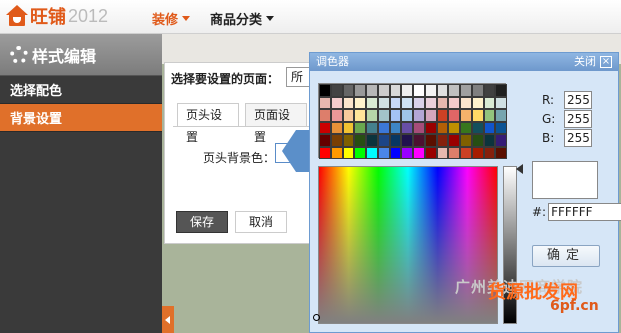 The image size is (621, 333). Describe the element at coordinates (584, 212) in the screenshot. I see `hex-input: FFFFFF` at that location.